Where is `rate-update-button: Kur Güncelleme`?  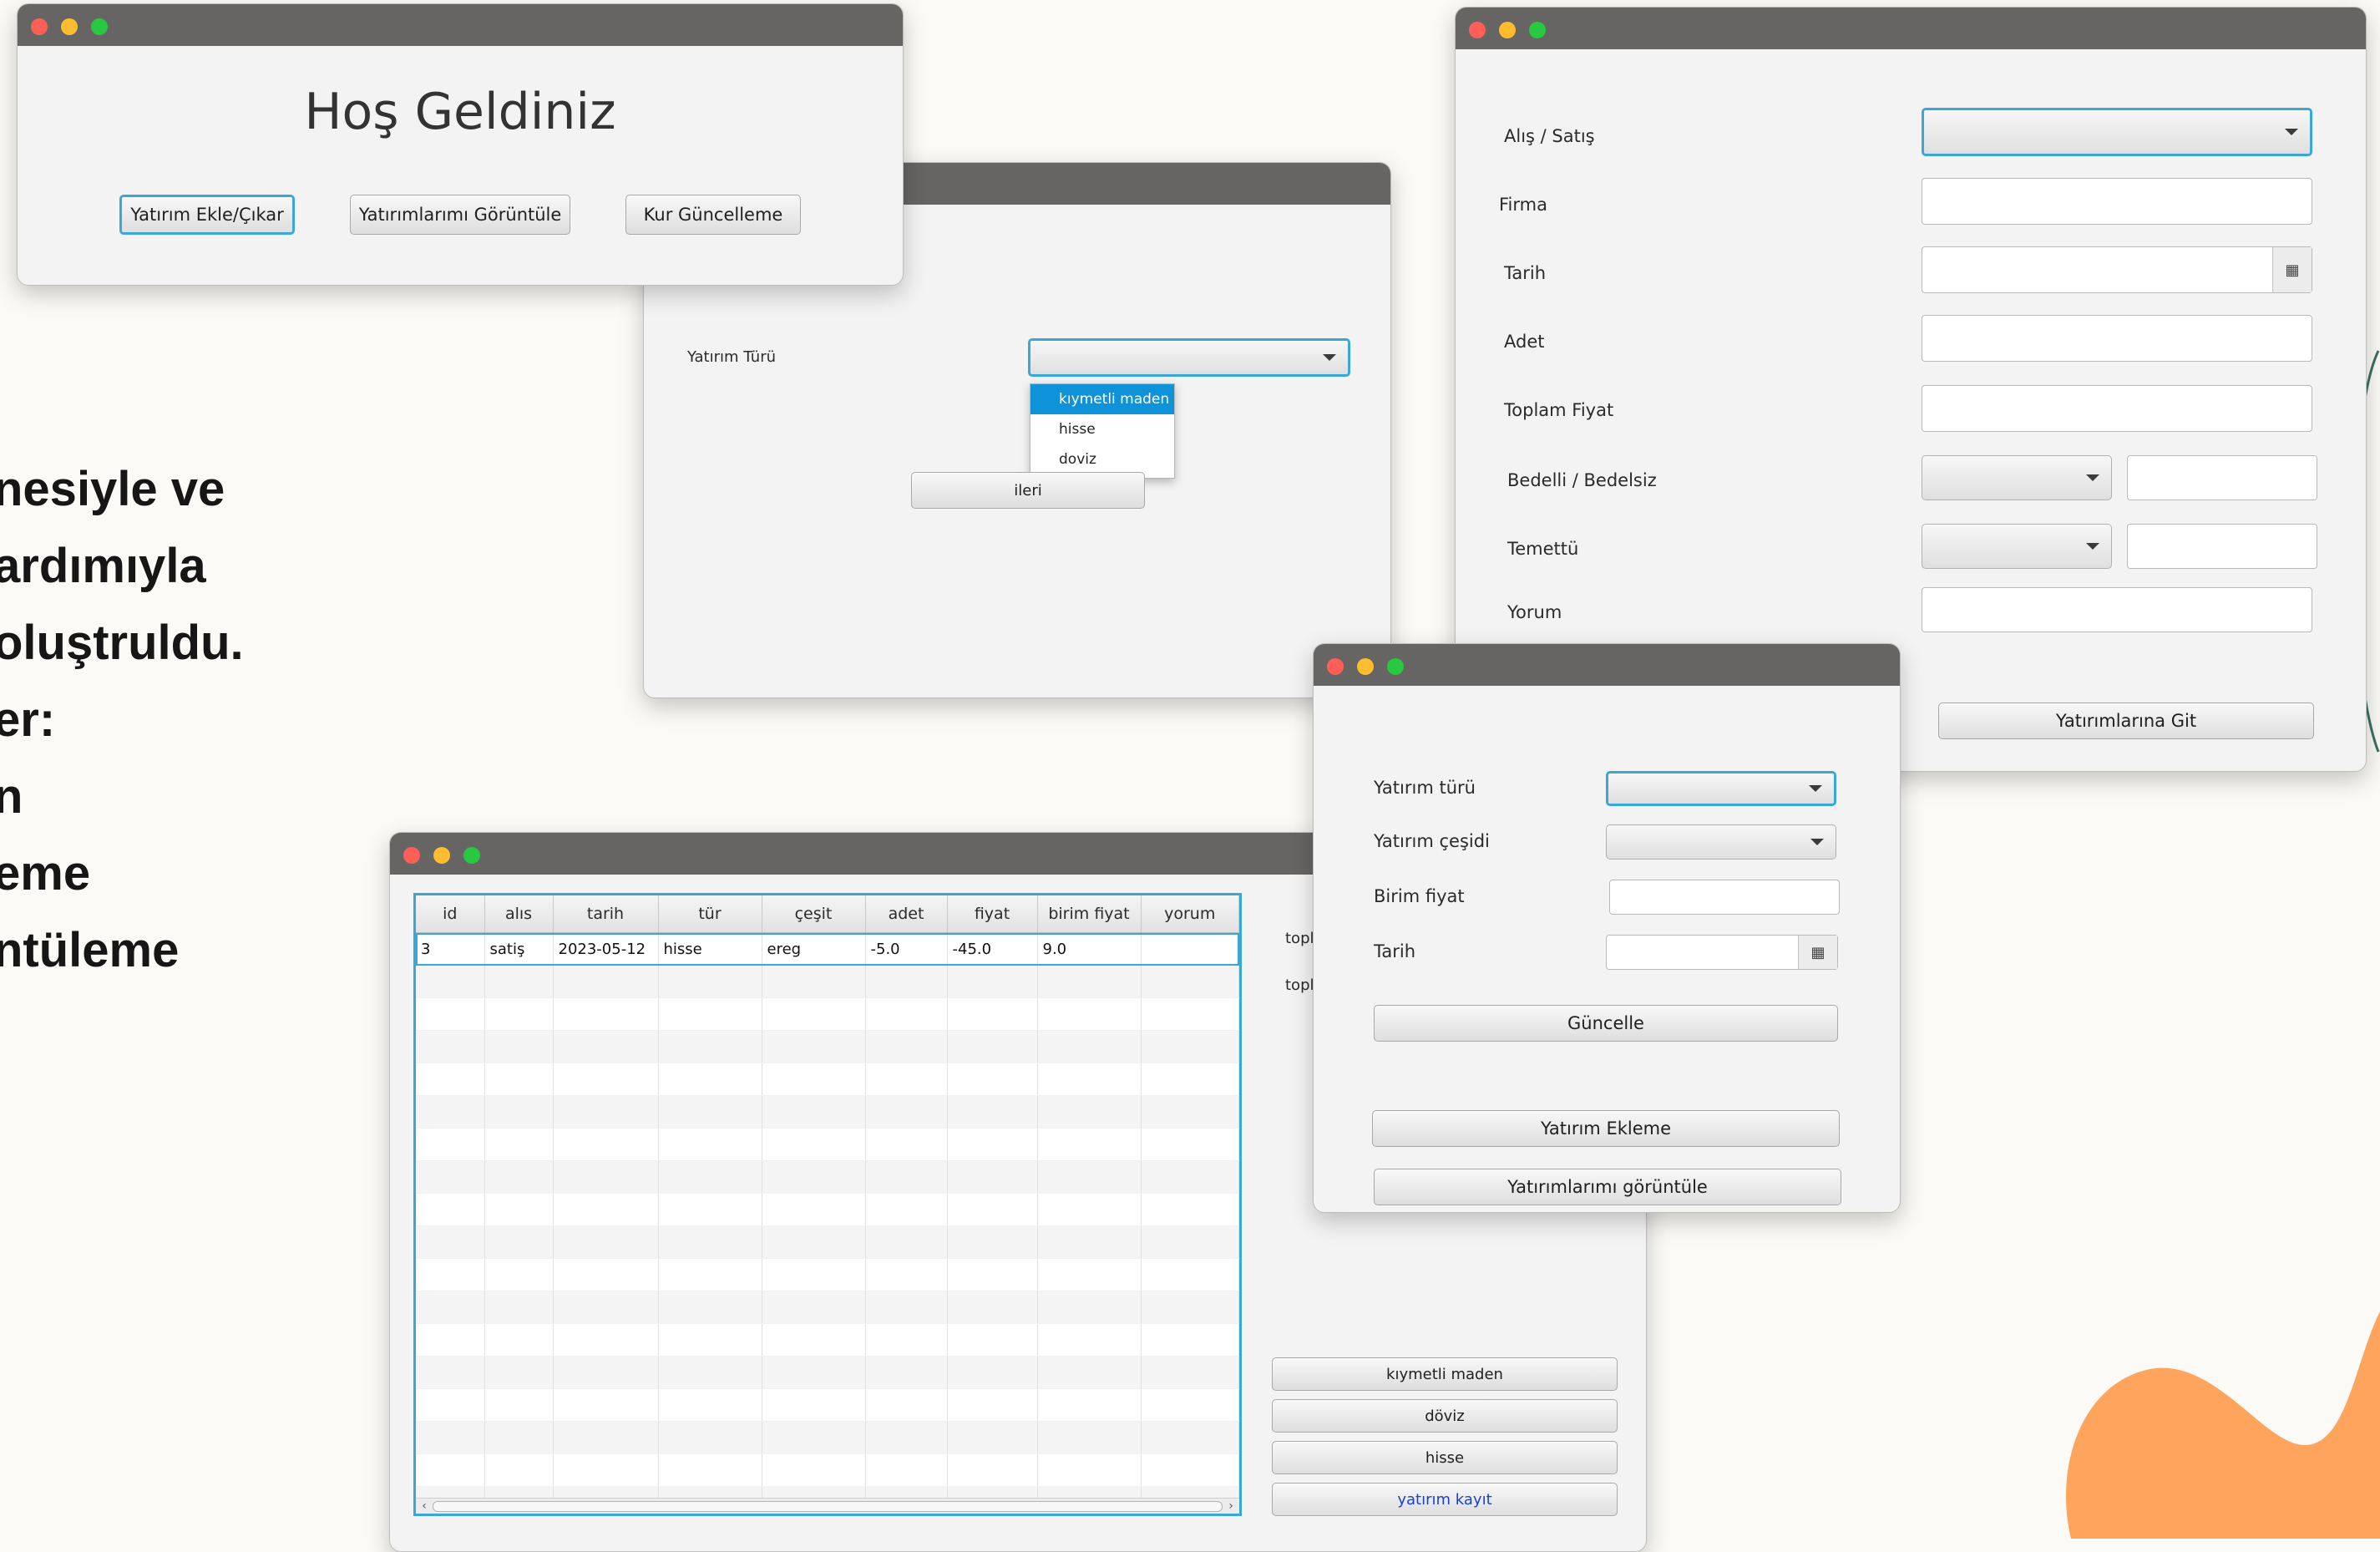 rate-update-button: Kur Güncelleme is located at coordinates (713, 215).